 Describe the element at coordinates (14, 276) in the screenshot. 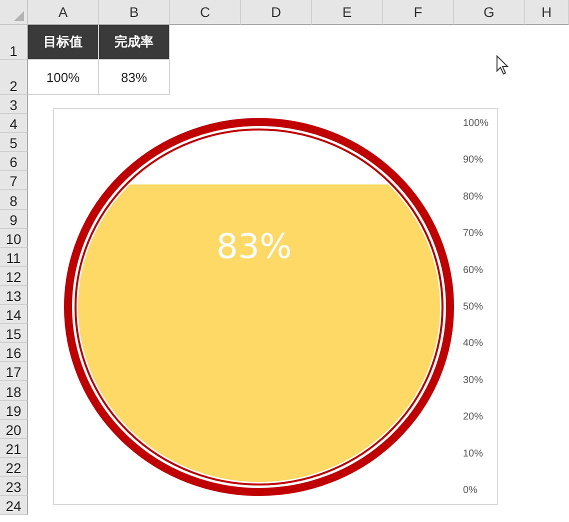

I see `row-header: 12` at that location.